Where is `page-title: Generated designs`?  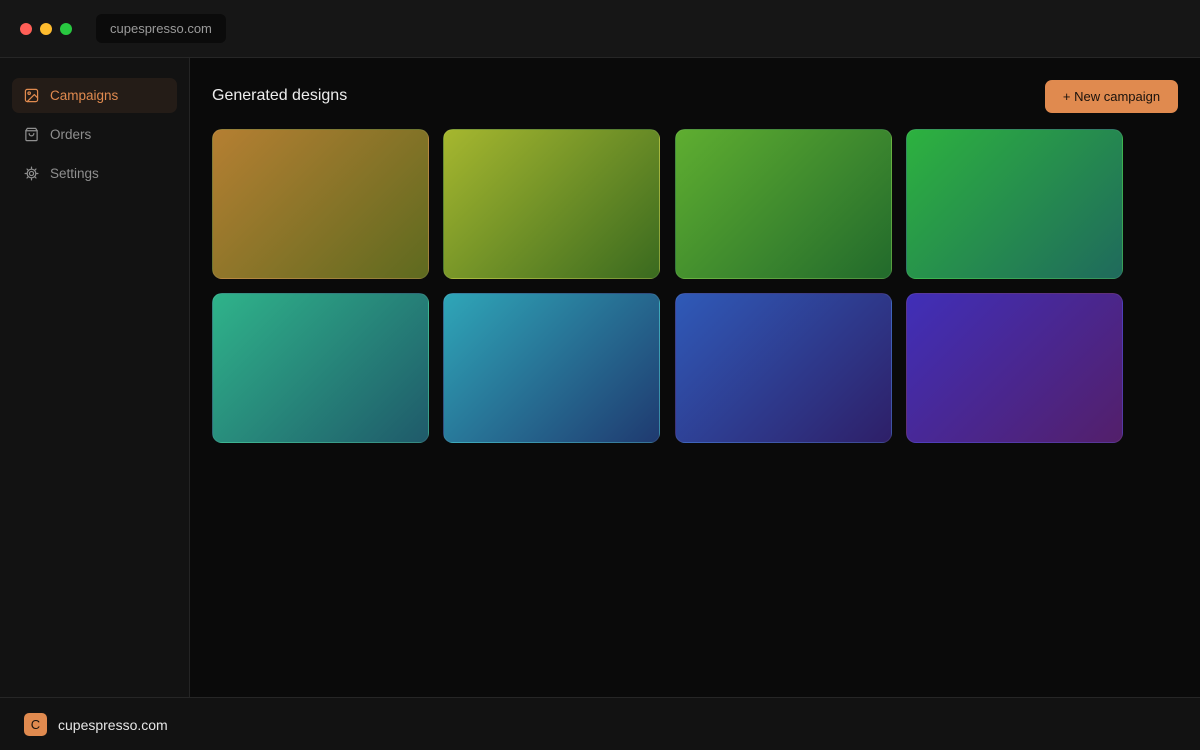 page-title: Generated designs is located at coordinates (280, 95).